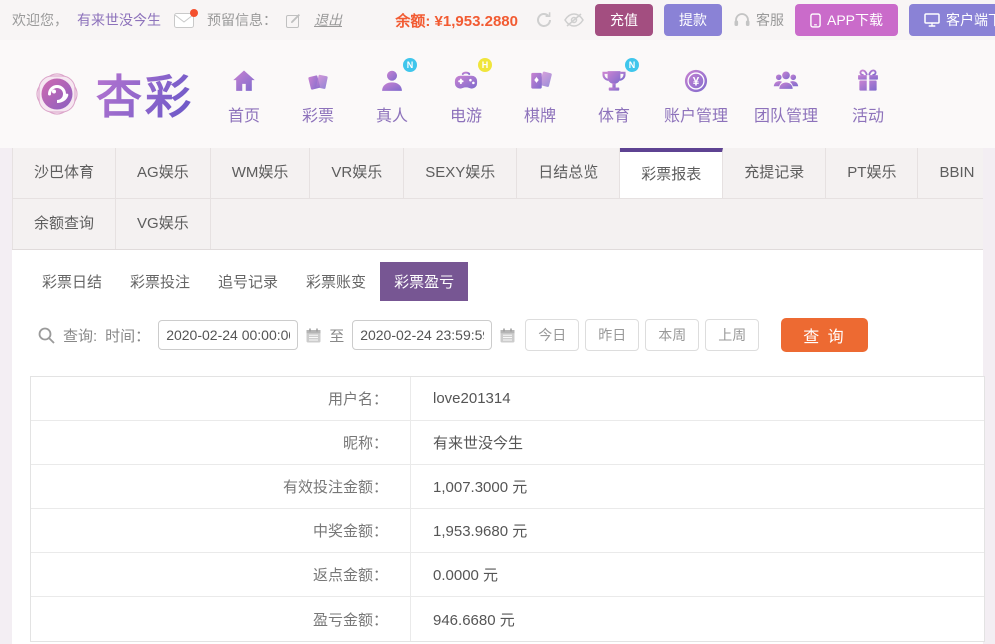 Image resolution: width=995 pixels, height=644 pixels. Describe the element at coordinates (194, 12) in the screenshot. I see `unread-dot` at that location.